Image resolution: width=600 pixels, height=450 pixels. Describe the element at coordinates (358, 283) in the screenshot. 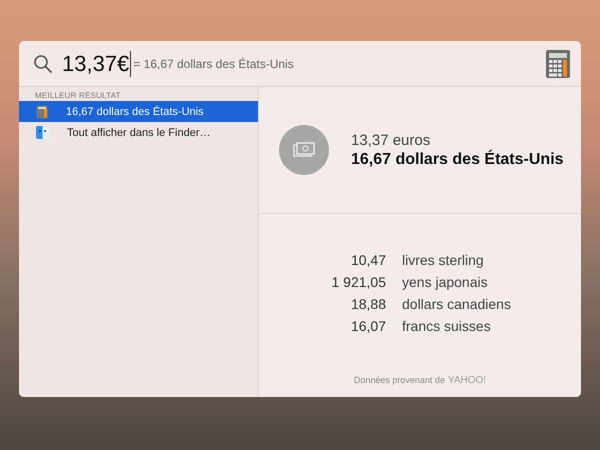

I see `amount-text: 1 921,05` at that location.